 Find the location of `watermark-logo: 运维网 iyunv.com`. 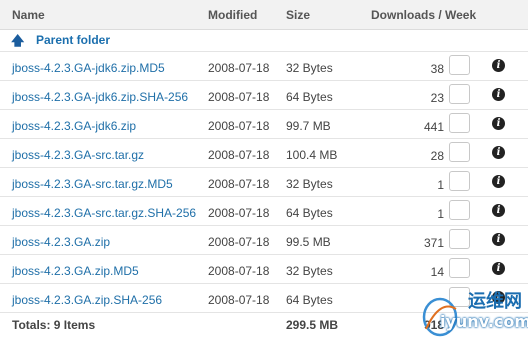

watermark-logo: 运维网 iyunv.com is located at coordinates (472, 312).